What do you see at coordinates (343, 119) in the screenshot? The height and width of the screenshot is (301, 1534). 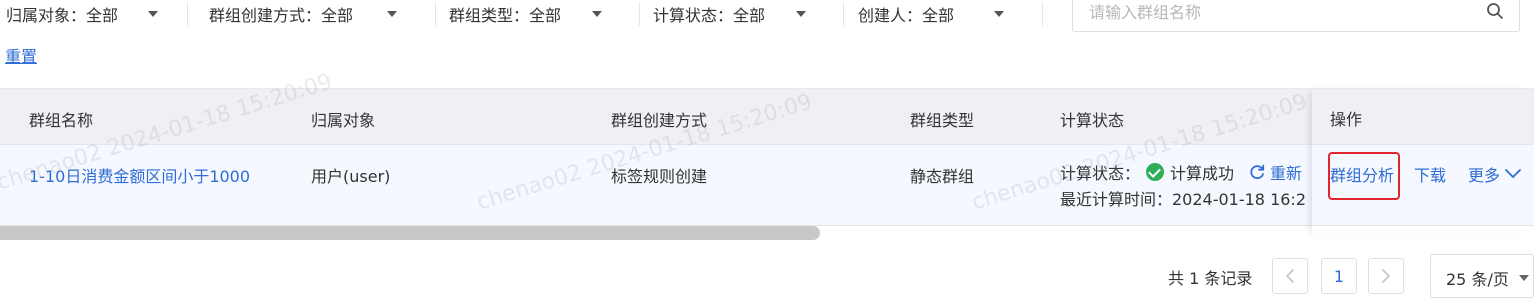 I see `col-header-owner: 归属对象` at bounding box center [343, 119].